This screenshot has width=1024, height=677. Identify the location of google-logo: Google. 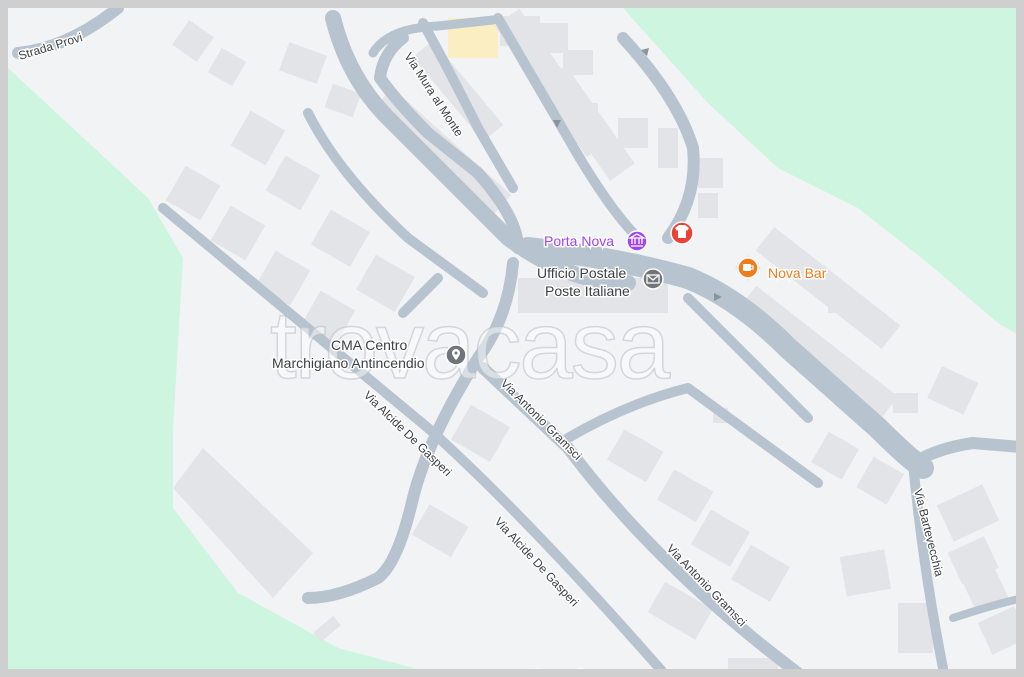
(562, 671).